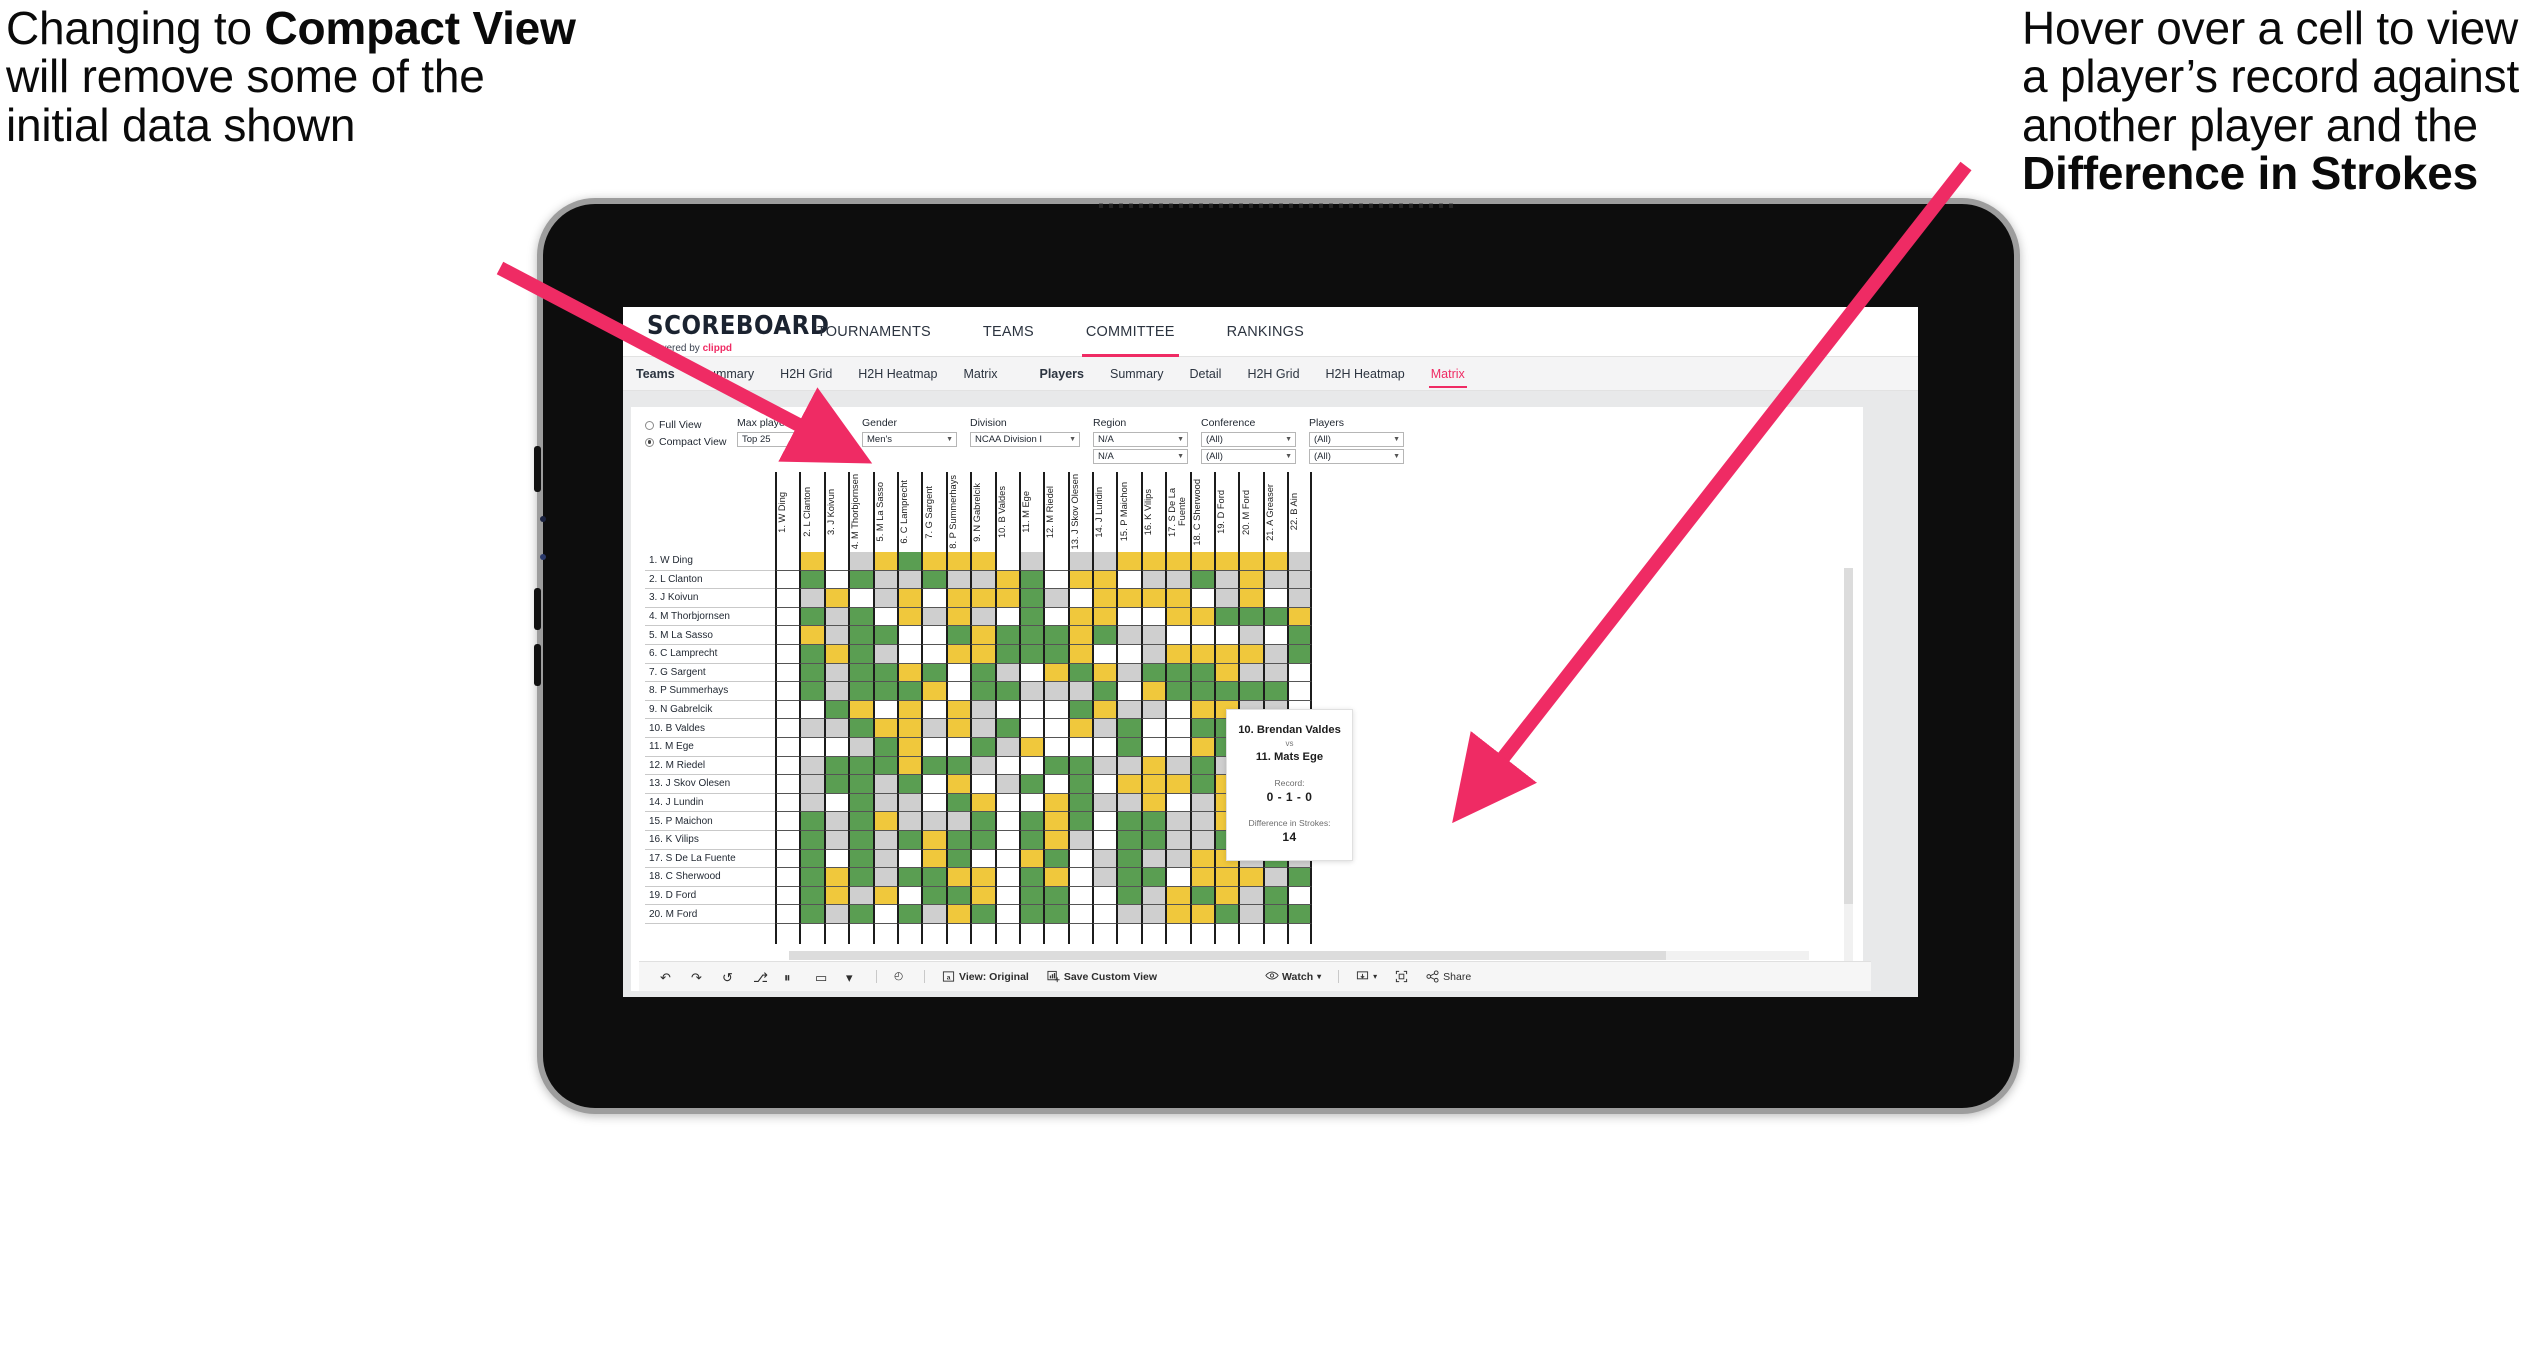  I want to click on redo-button: ↷, so click(697, 977).